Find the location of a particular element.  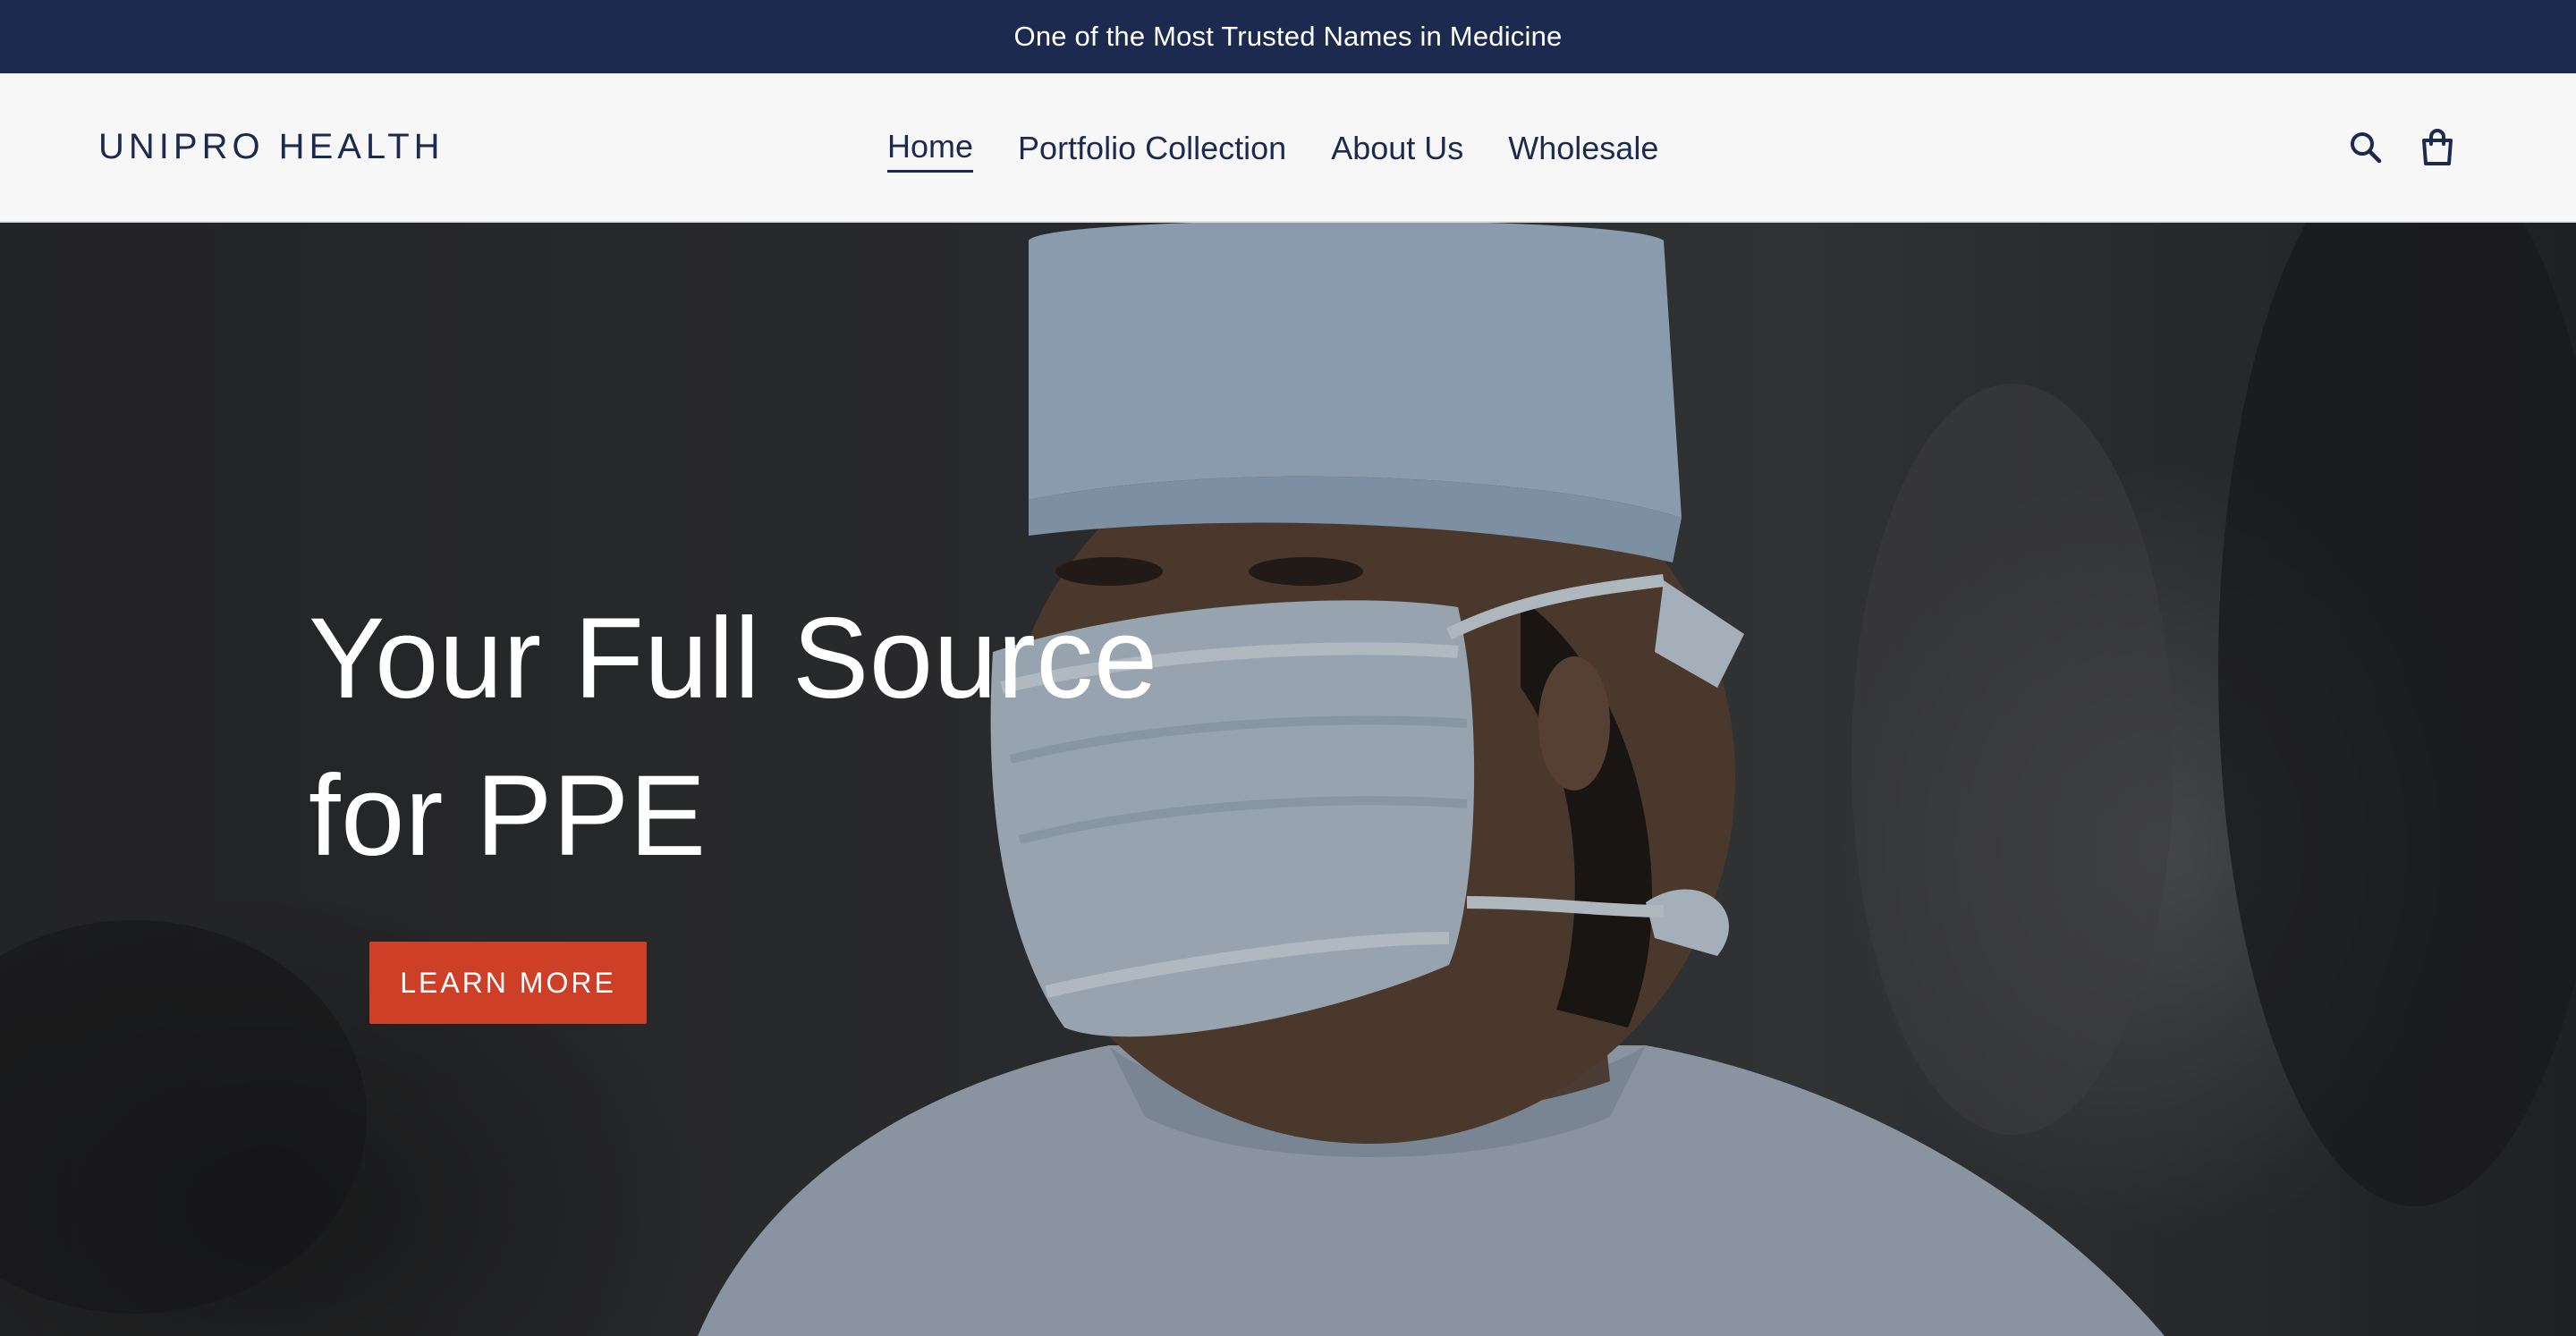

header-icons is located at coordinates (2401, 147).